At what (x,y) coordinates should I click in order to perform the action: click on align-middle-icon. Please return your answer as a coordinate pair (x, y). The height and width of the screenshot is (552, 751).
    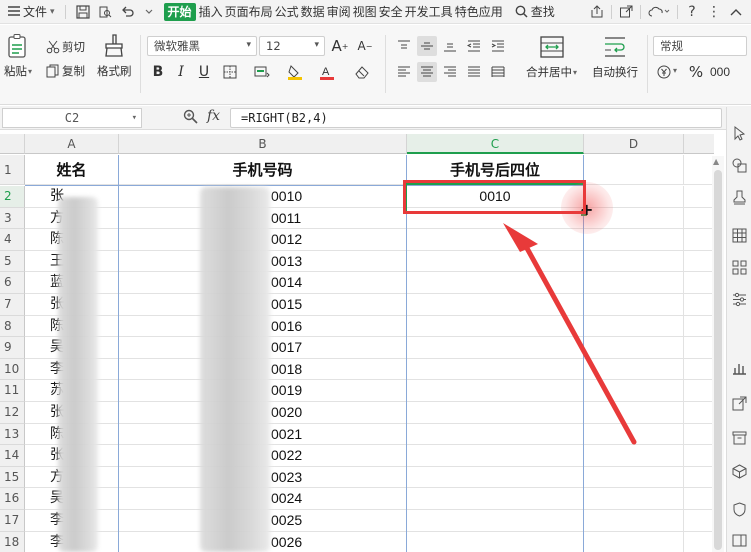
    Looking at the image, I should click on (427, 46).